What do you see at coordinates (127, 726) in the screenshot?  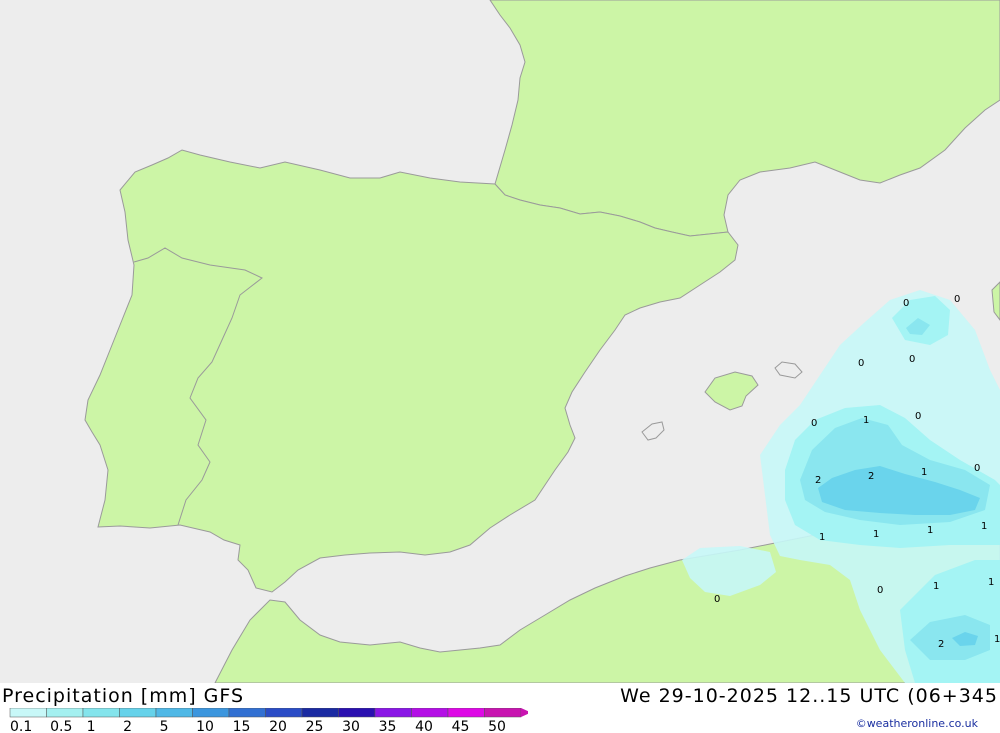 I see `legend-label: 2` at bounding box center [127, 726].